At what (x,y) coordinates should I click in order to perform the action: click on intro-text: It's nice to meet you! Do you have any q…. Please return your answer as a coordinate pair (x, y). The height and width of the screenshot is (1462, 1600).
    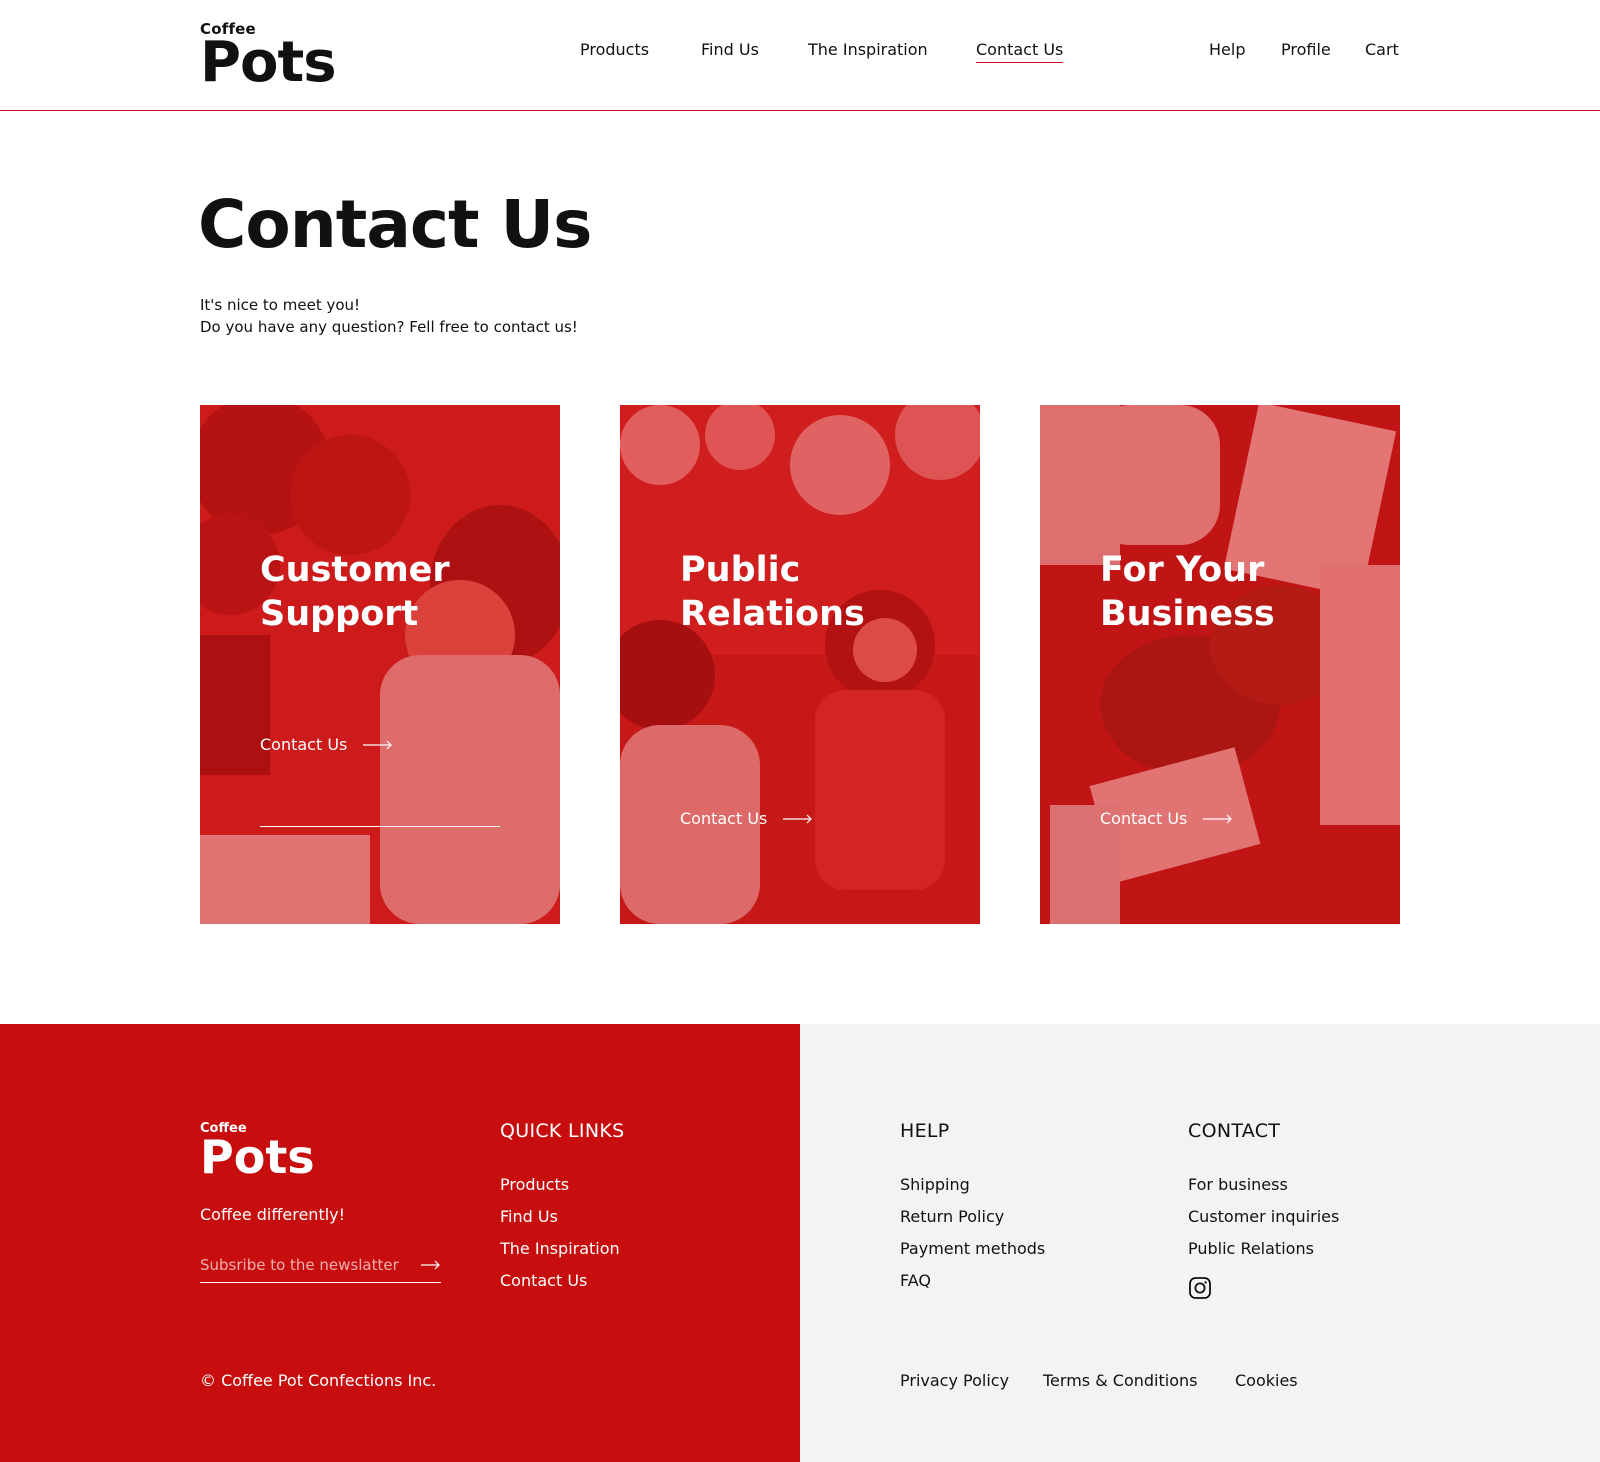
    Looking at the image, I should click on (389, 316).